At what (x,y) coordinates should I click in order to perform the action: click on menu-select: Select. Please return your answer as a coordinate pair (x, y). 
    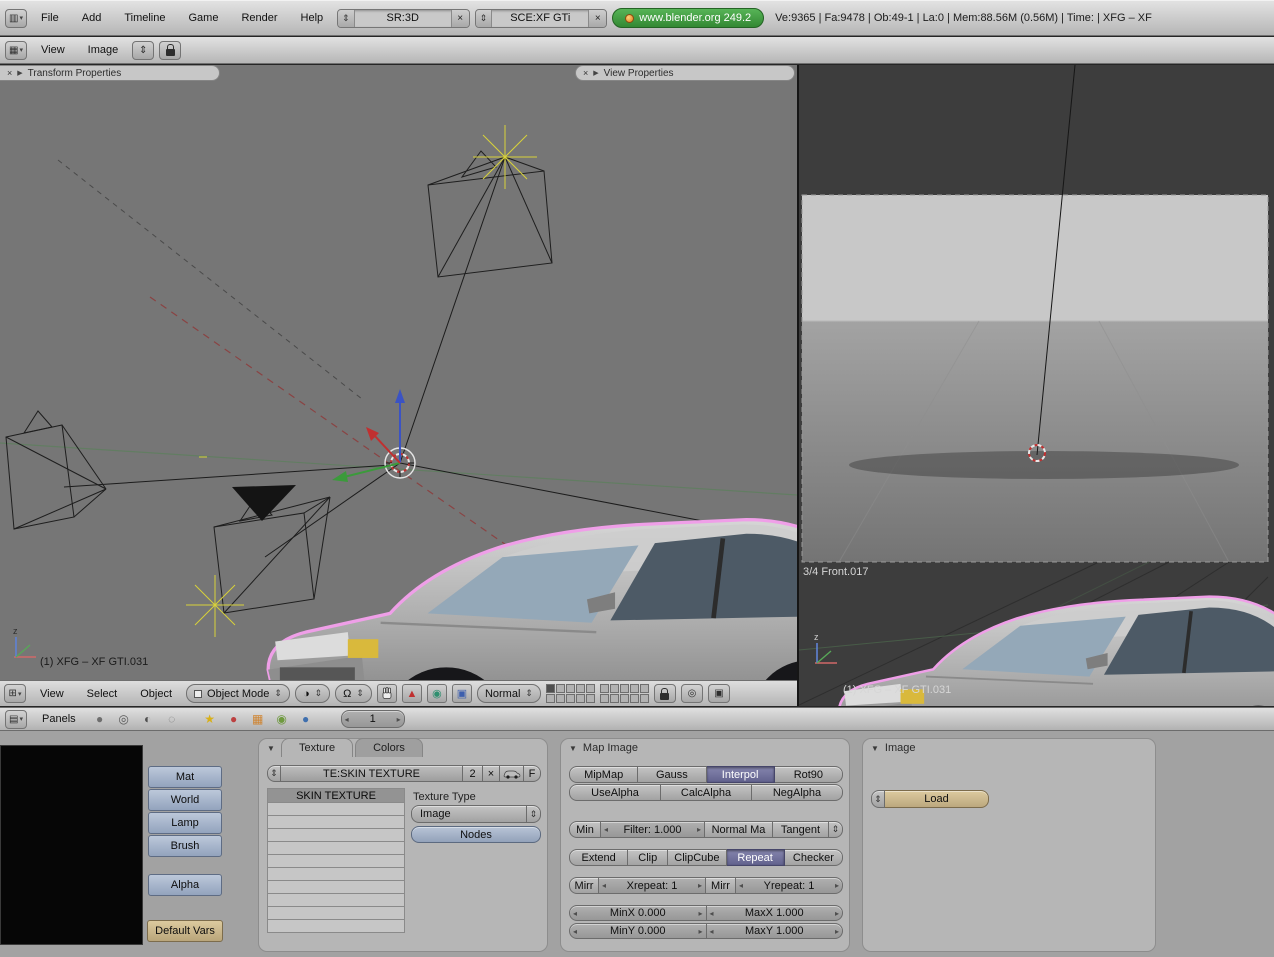
    Looking at the image, I should click on (102, 694).